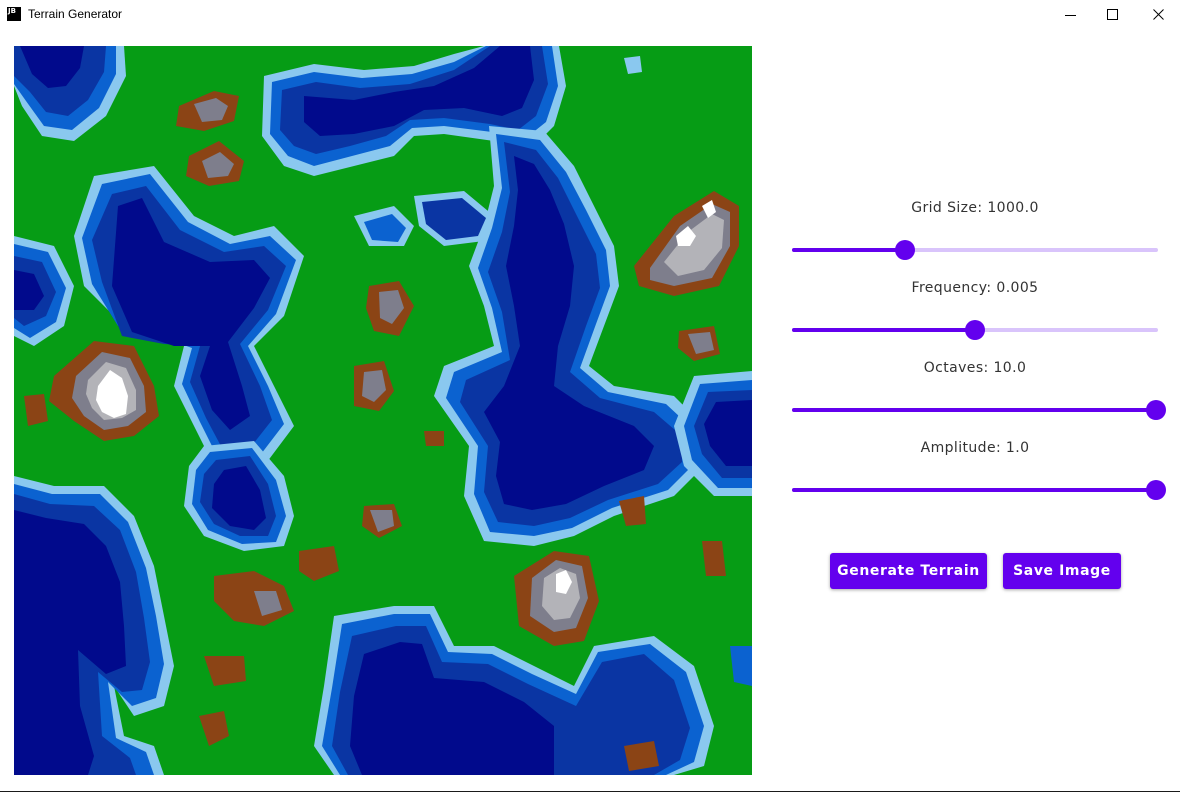  Describe the element at coordinates (979, 470) in the screenshot. I see `amplitude-slider-group: Amplitude: 1.0` at that location.